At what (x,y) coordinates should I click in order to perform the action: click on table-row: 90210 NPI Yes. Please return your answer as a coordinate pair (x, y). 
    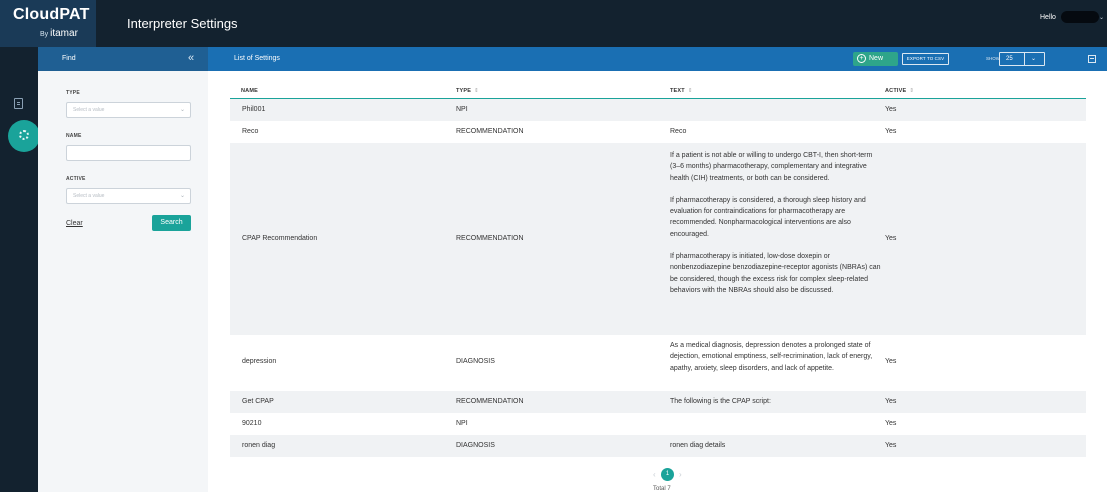
    Looking at the image, I should click on (658, 424).